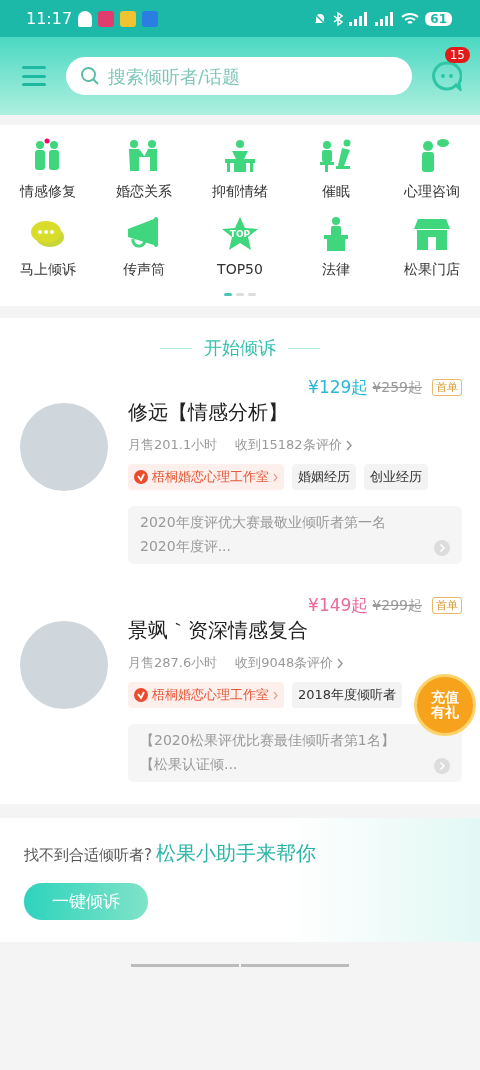 The width and height of the screenshot is (480, 1070). Describe the element at coordinates (320, 18) in the screenshot. I see `bell-muted-icon` at that location.